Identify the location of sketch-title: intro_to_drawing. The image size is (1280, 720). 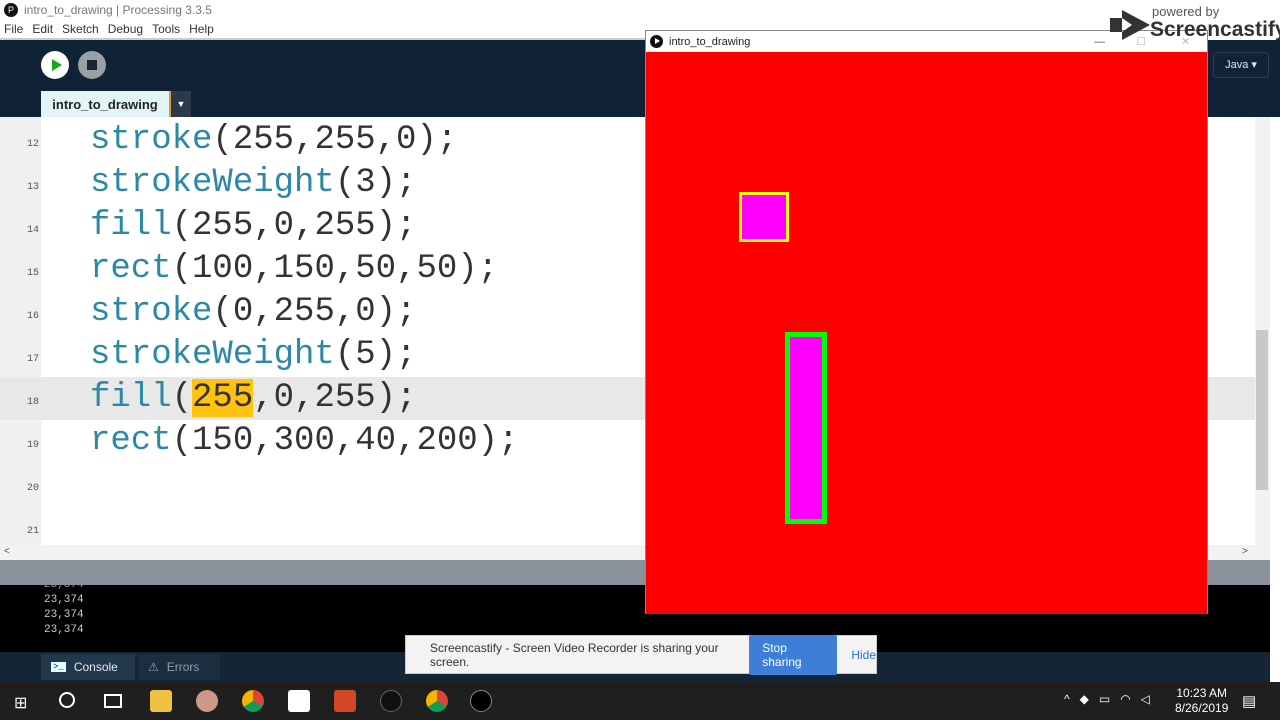
(710, 41).